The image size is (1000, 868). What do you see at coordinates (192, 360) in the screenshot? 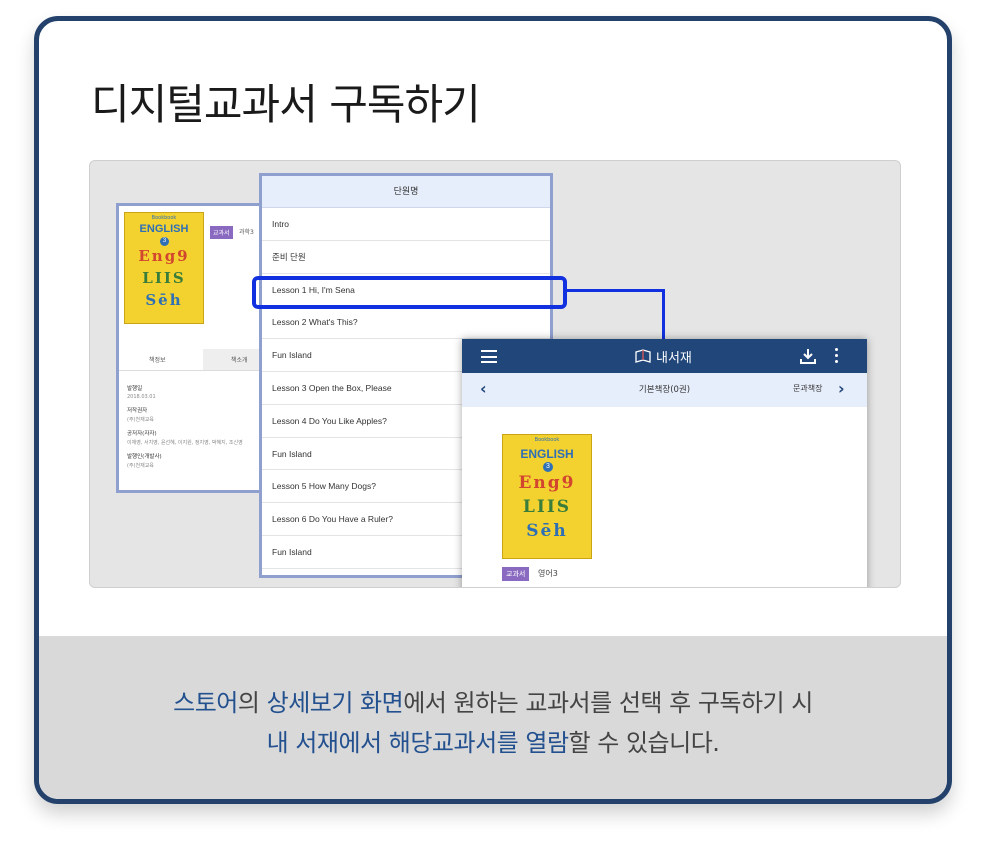
I see `detail-tabs: 책정보 책소개` at bounding box center [192, 360].